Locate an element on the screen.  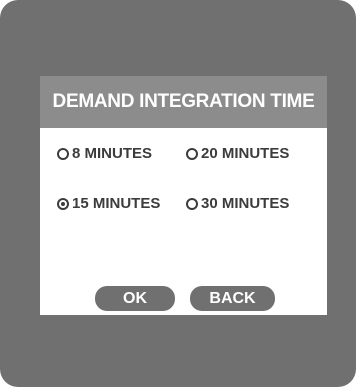
option-20-minutes: 20 MINUTES is located at coordinates (237, 153).